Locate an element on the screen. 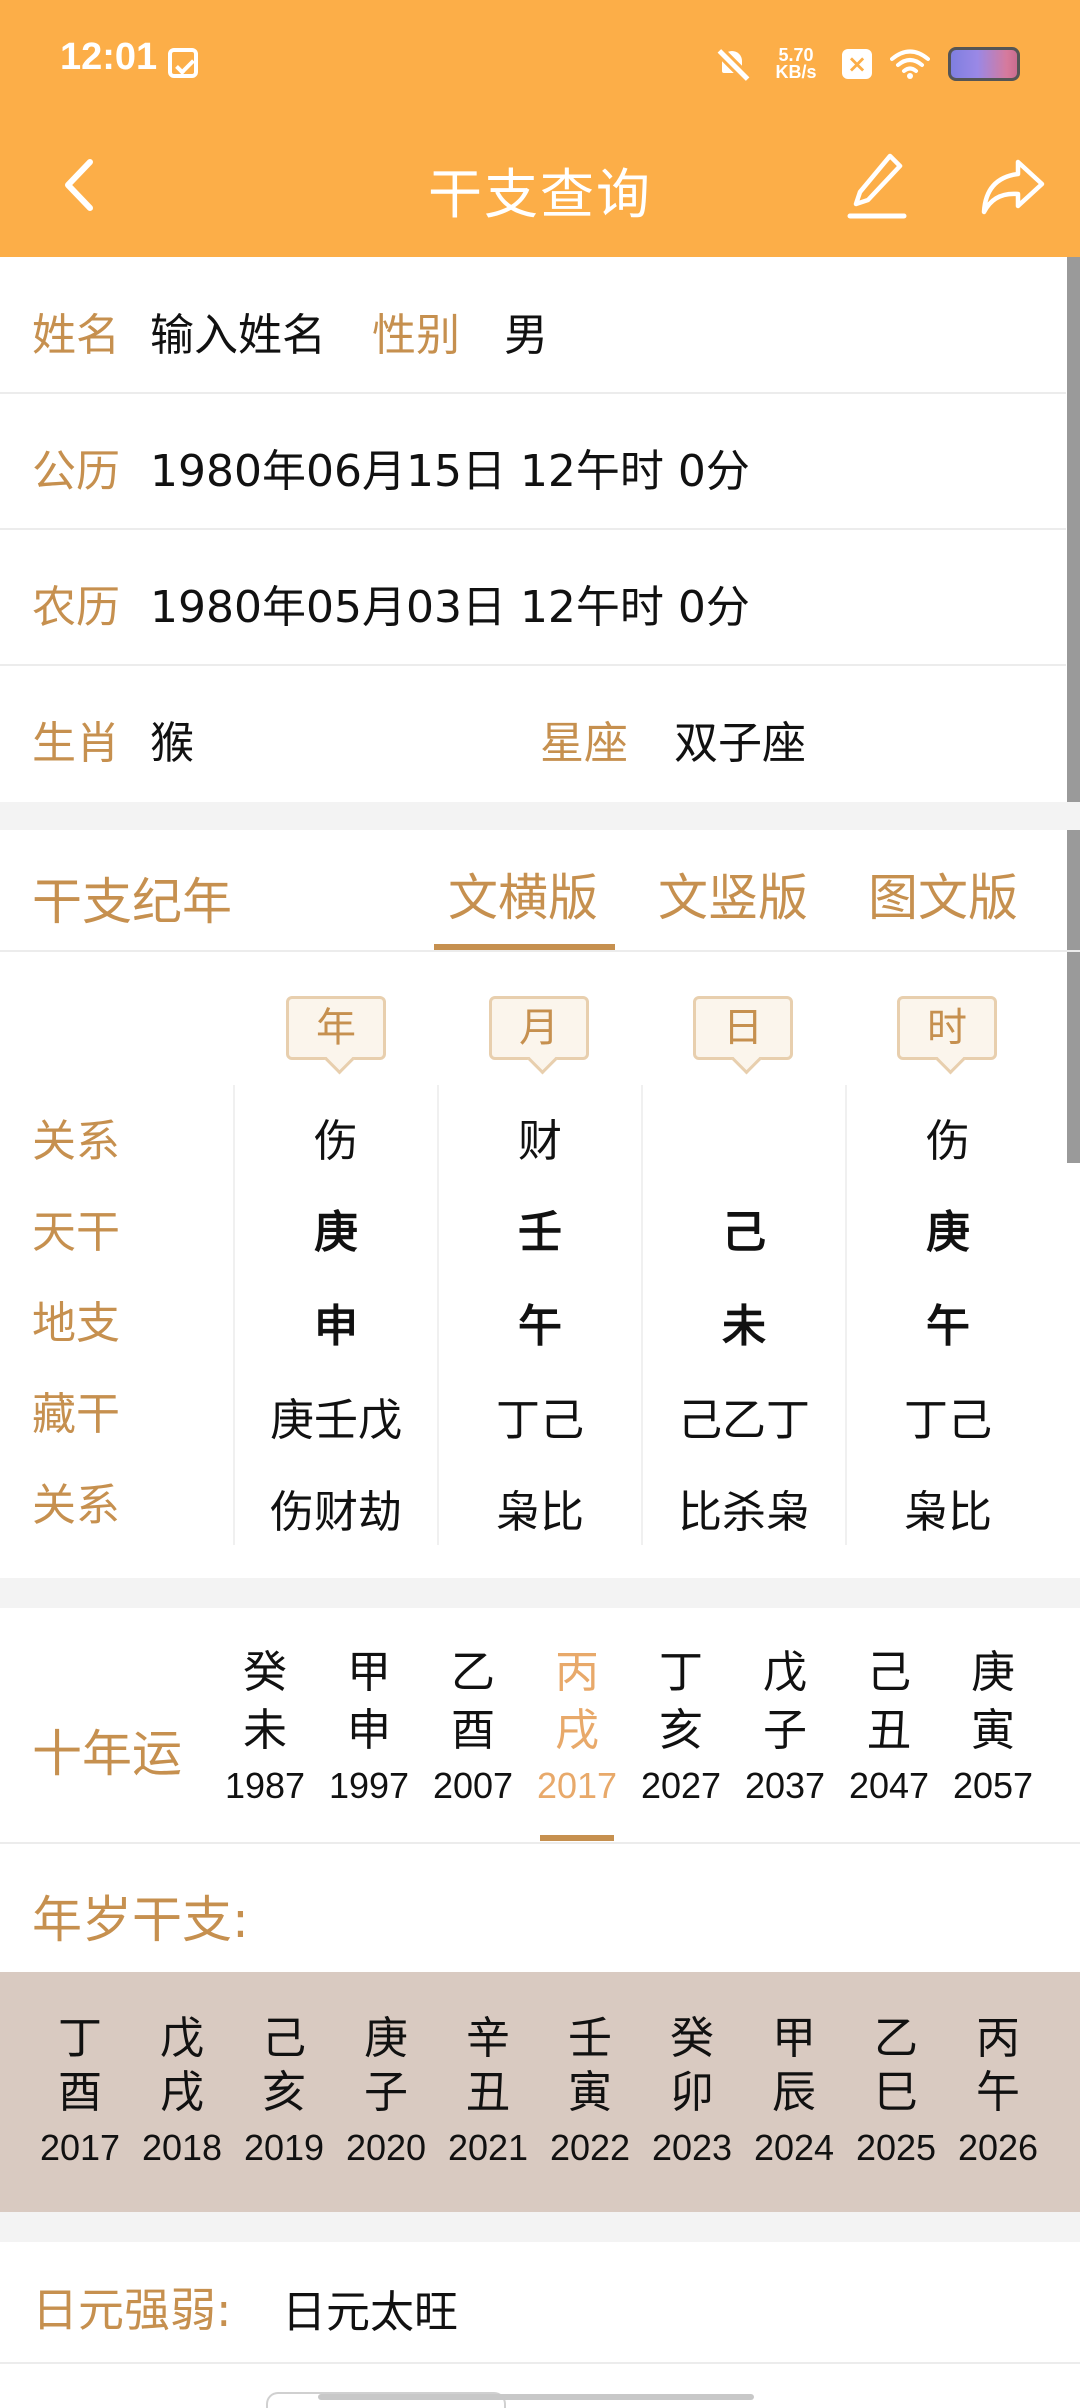  battery-icon is located at coordinates (984, 64).